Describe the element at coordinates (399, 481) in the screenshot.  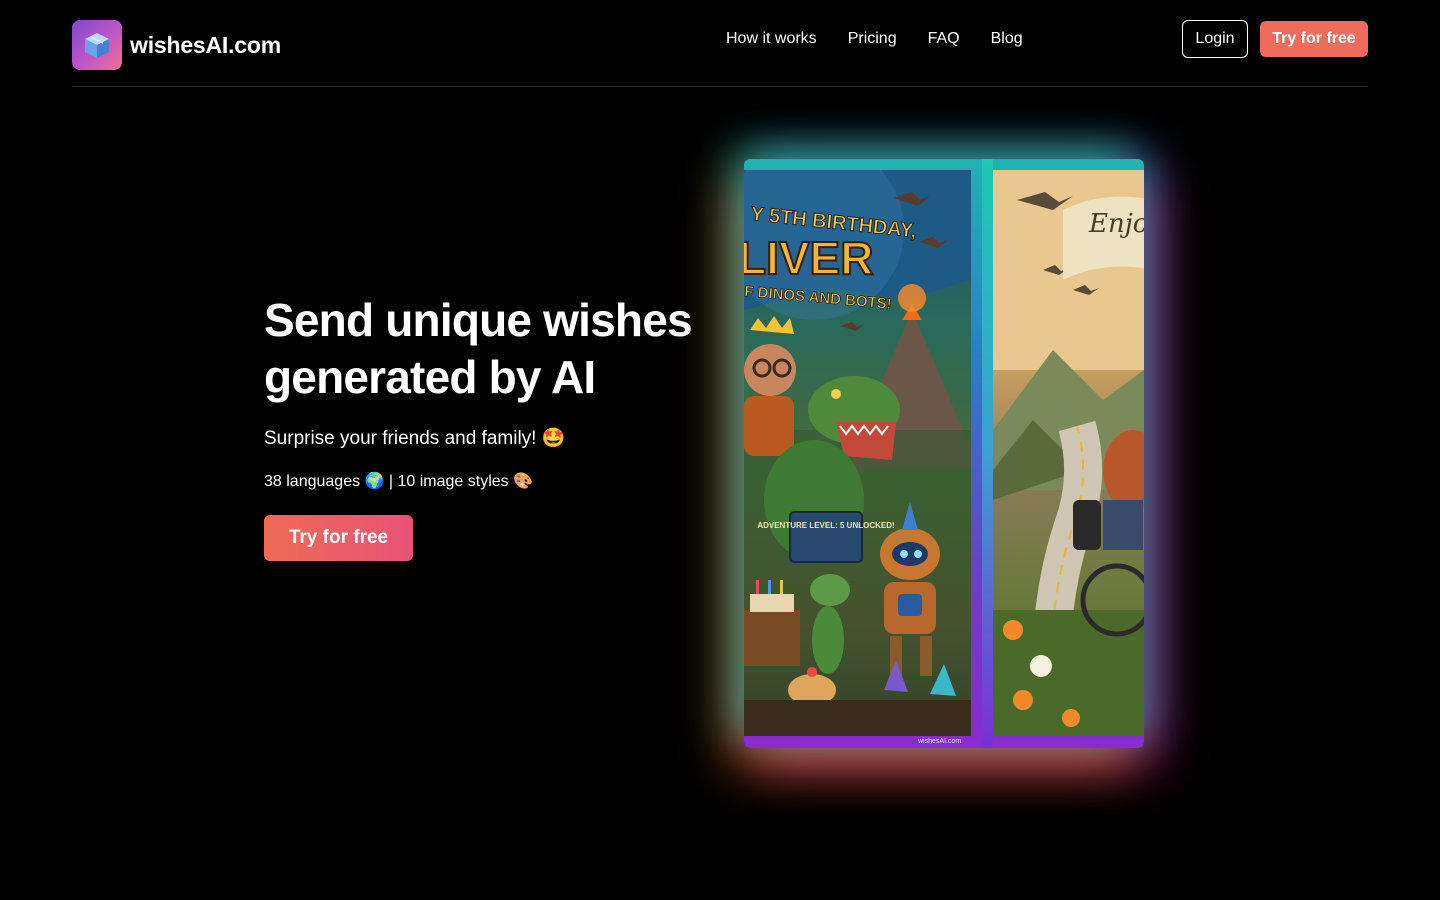
I see `hero-features: 38 languages 🌍 | 10 image styles 🎨` at that location.